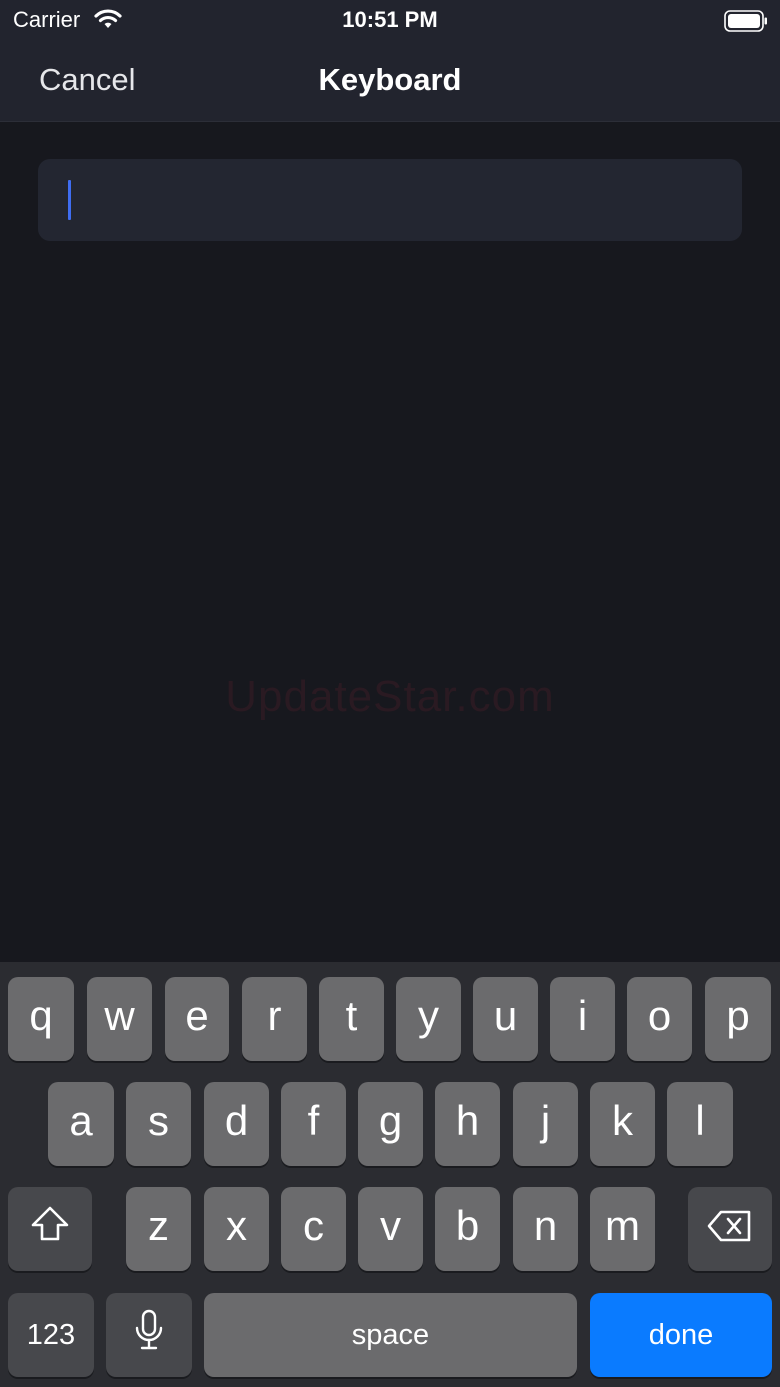 Image resolution: width=780 pixels, height=1387 pixels. Describe the element at coordinates (373, 200) in the screenshot. I see `text-input` at that location.